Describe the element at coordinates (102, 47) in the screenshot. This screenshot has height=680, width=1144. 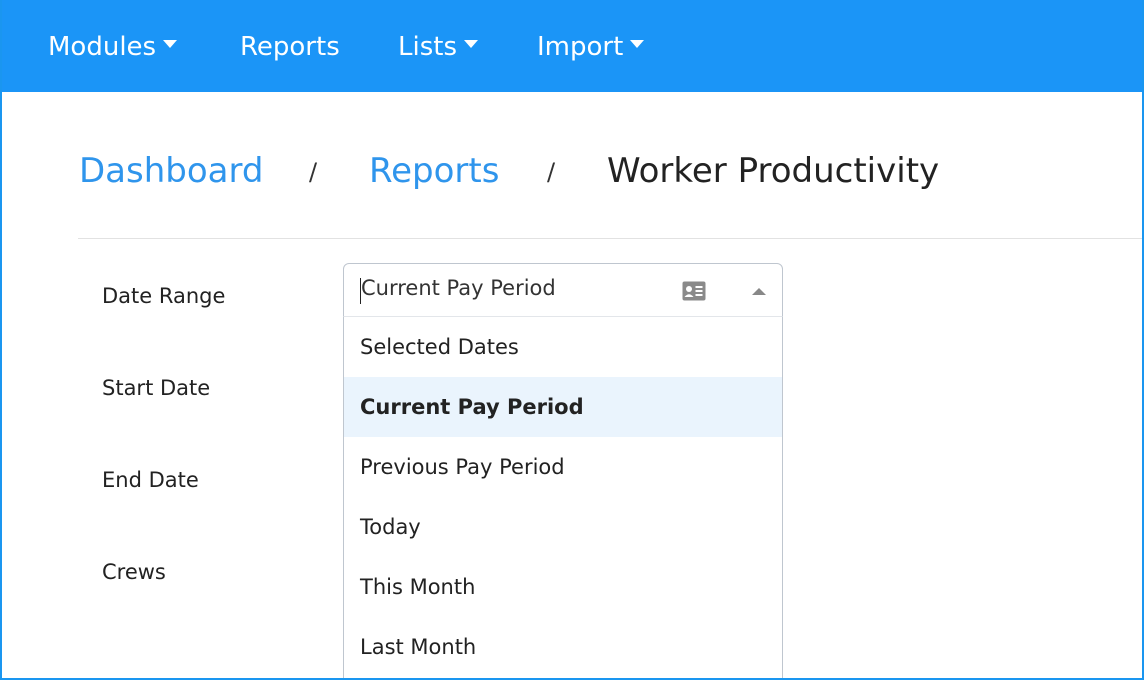
I see `nav-modules-label: Modules` at that location.